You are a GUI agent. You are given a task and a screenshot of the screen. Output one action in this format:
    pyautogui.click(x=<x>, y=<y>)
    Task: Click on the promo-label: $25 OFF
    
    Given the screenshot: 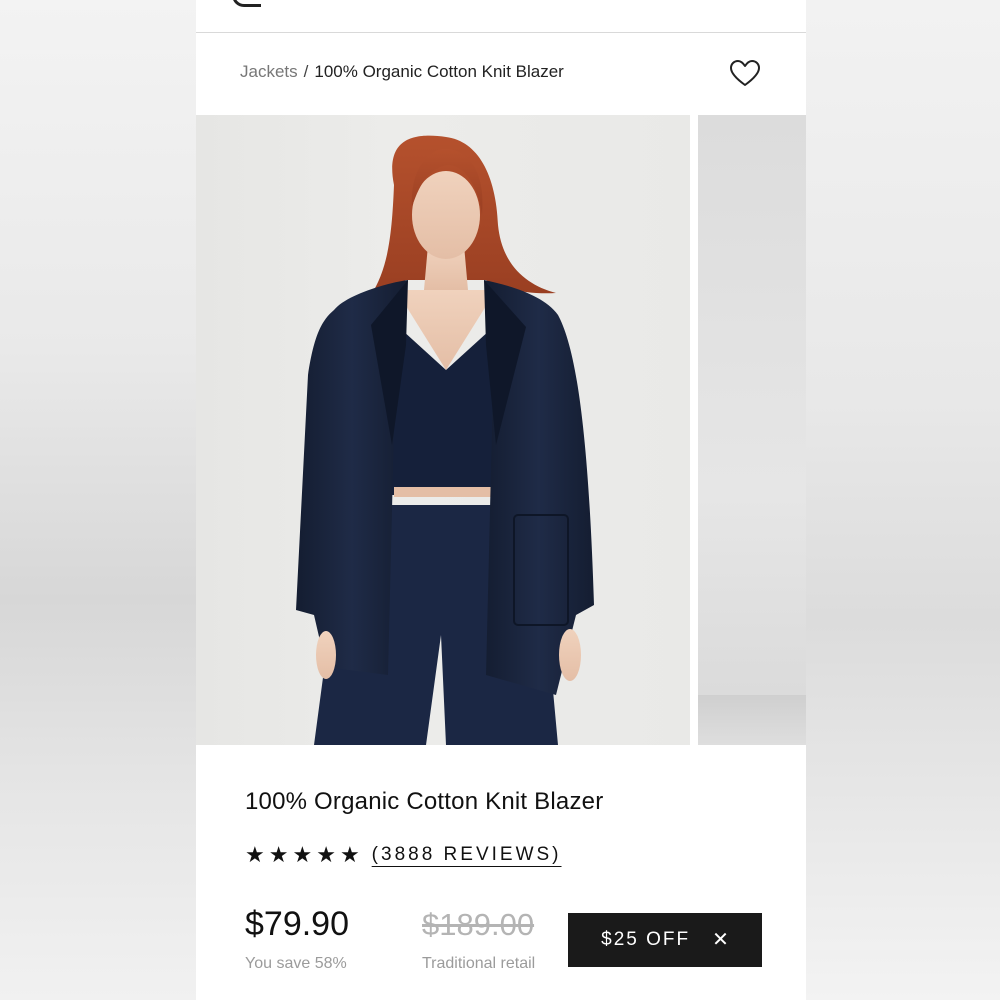 What is the action you would take?
    pyautogui.click(x=646, y=939)
    